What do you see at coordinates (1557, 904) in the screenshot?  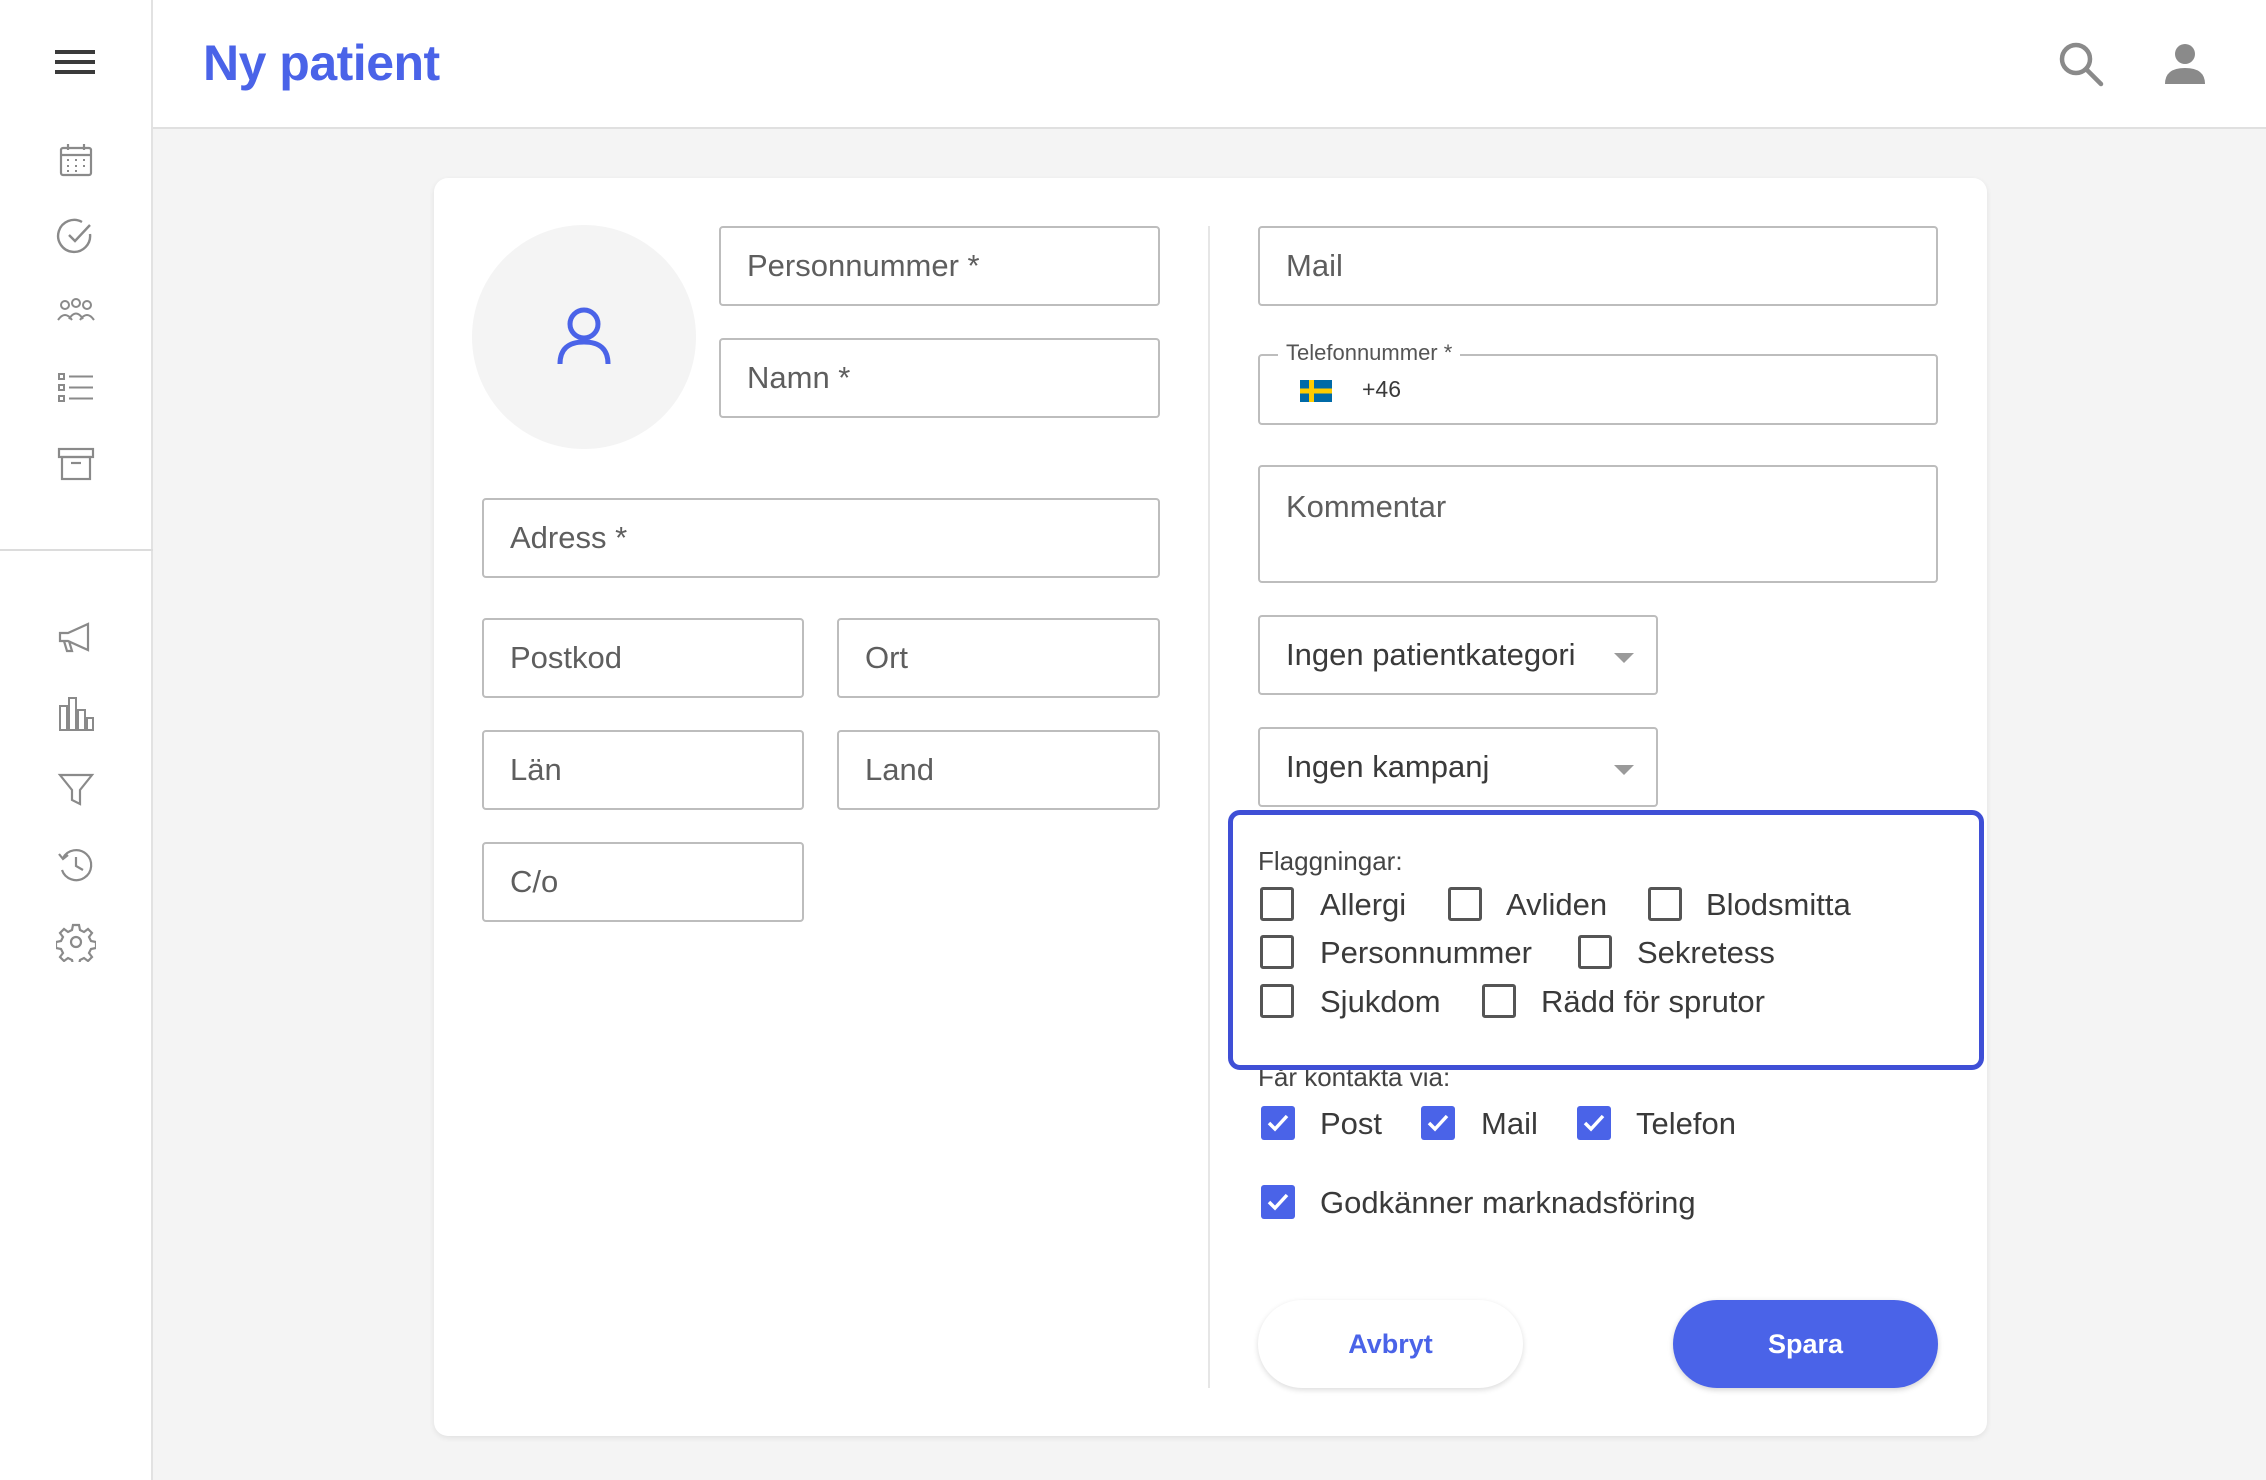 I see `avliden-label: Avliden` at bounding box center [1557, 904].